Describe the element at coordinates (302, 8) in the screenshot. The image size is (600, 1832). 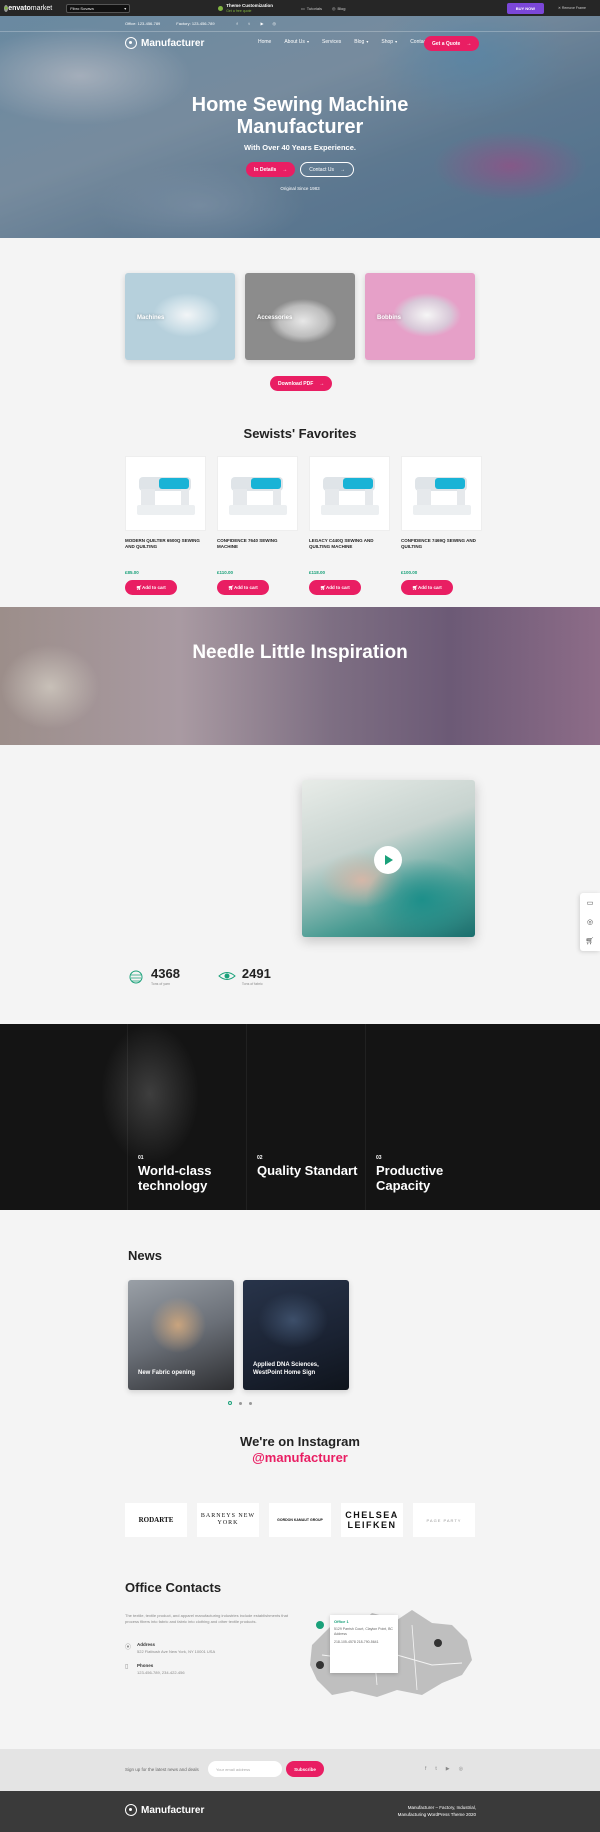
I see `video-icon: ▭` at that location.